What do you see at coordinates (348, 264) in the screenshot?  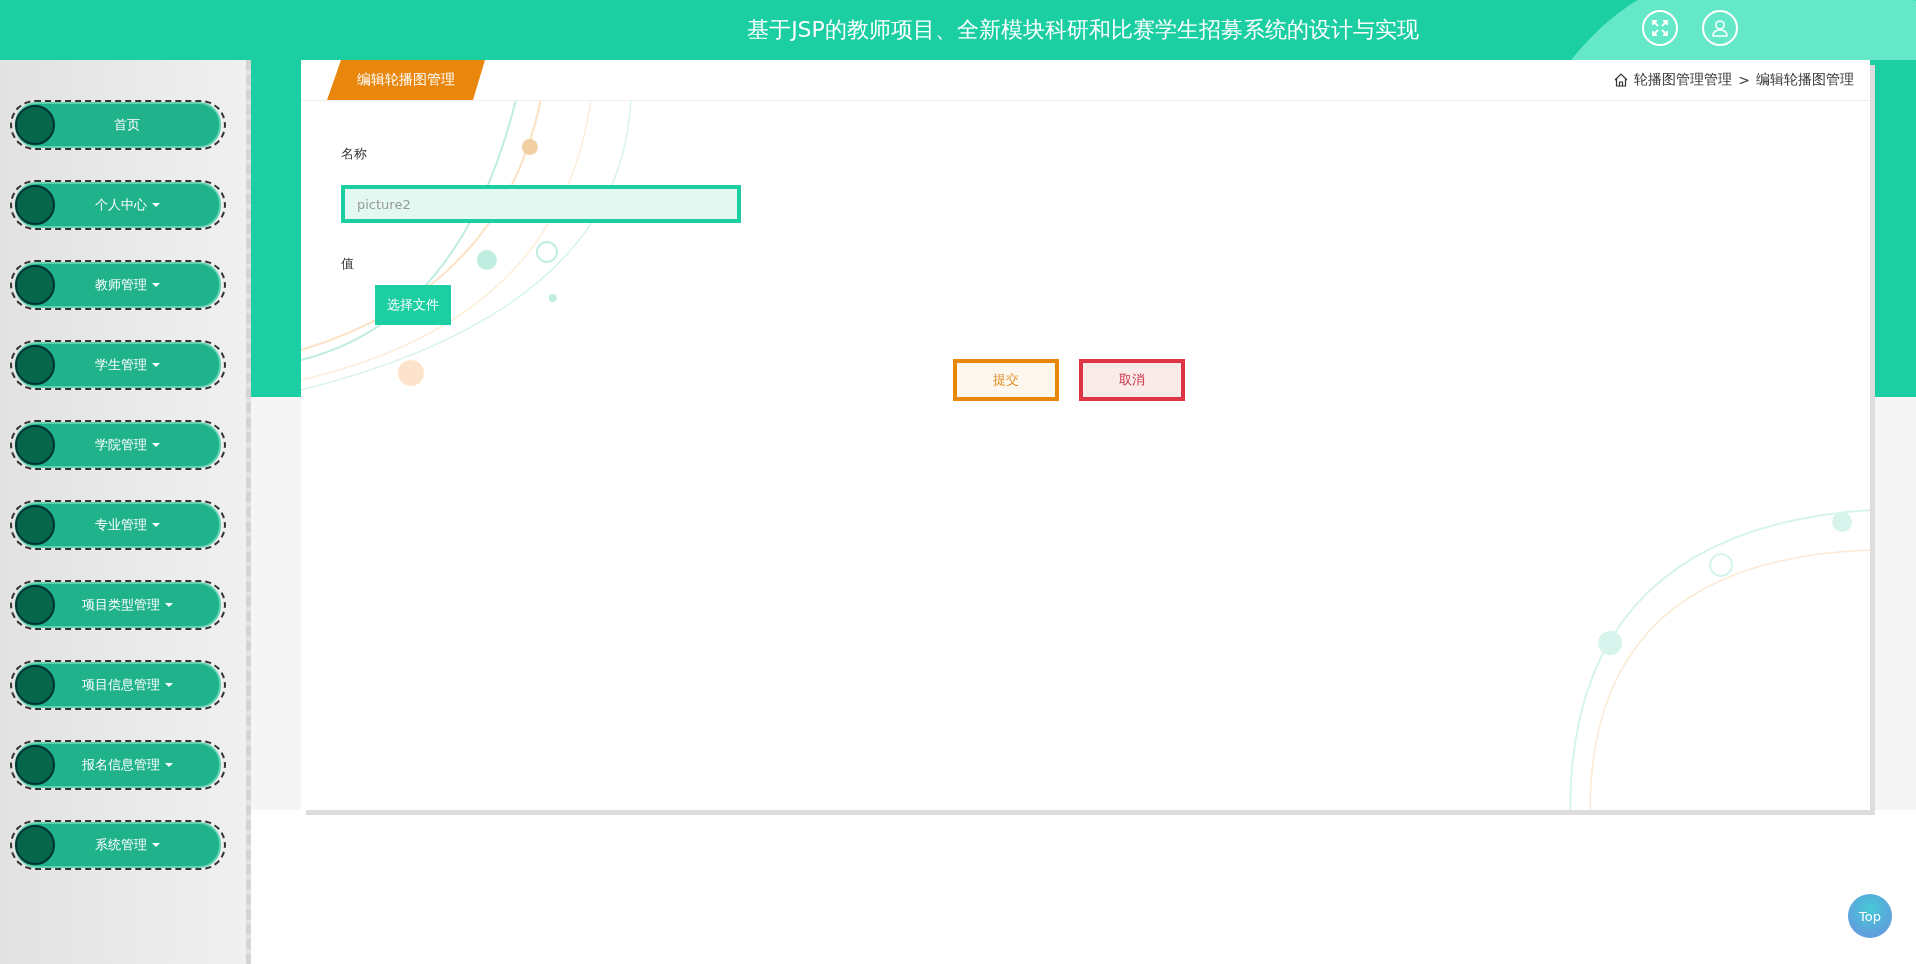 I see `field-label: 值` at bounding box center [348, 264].